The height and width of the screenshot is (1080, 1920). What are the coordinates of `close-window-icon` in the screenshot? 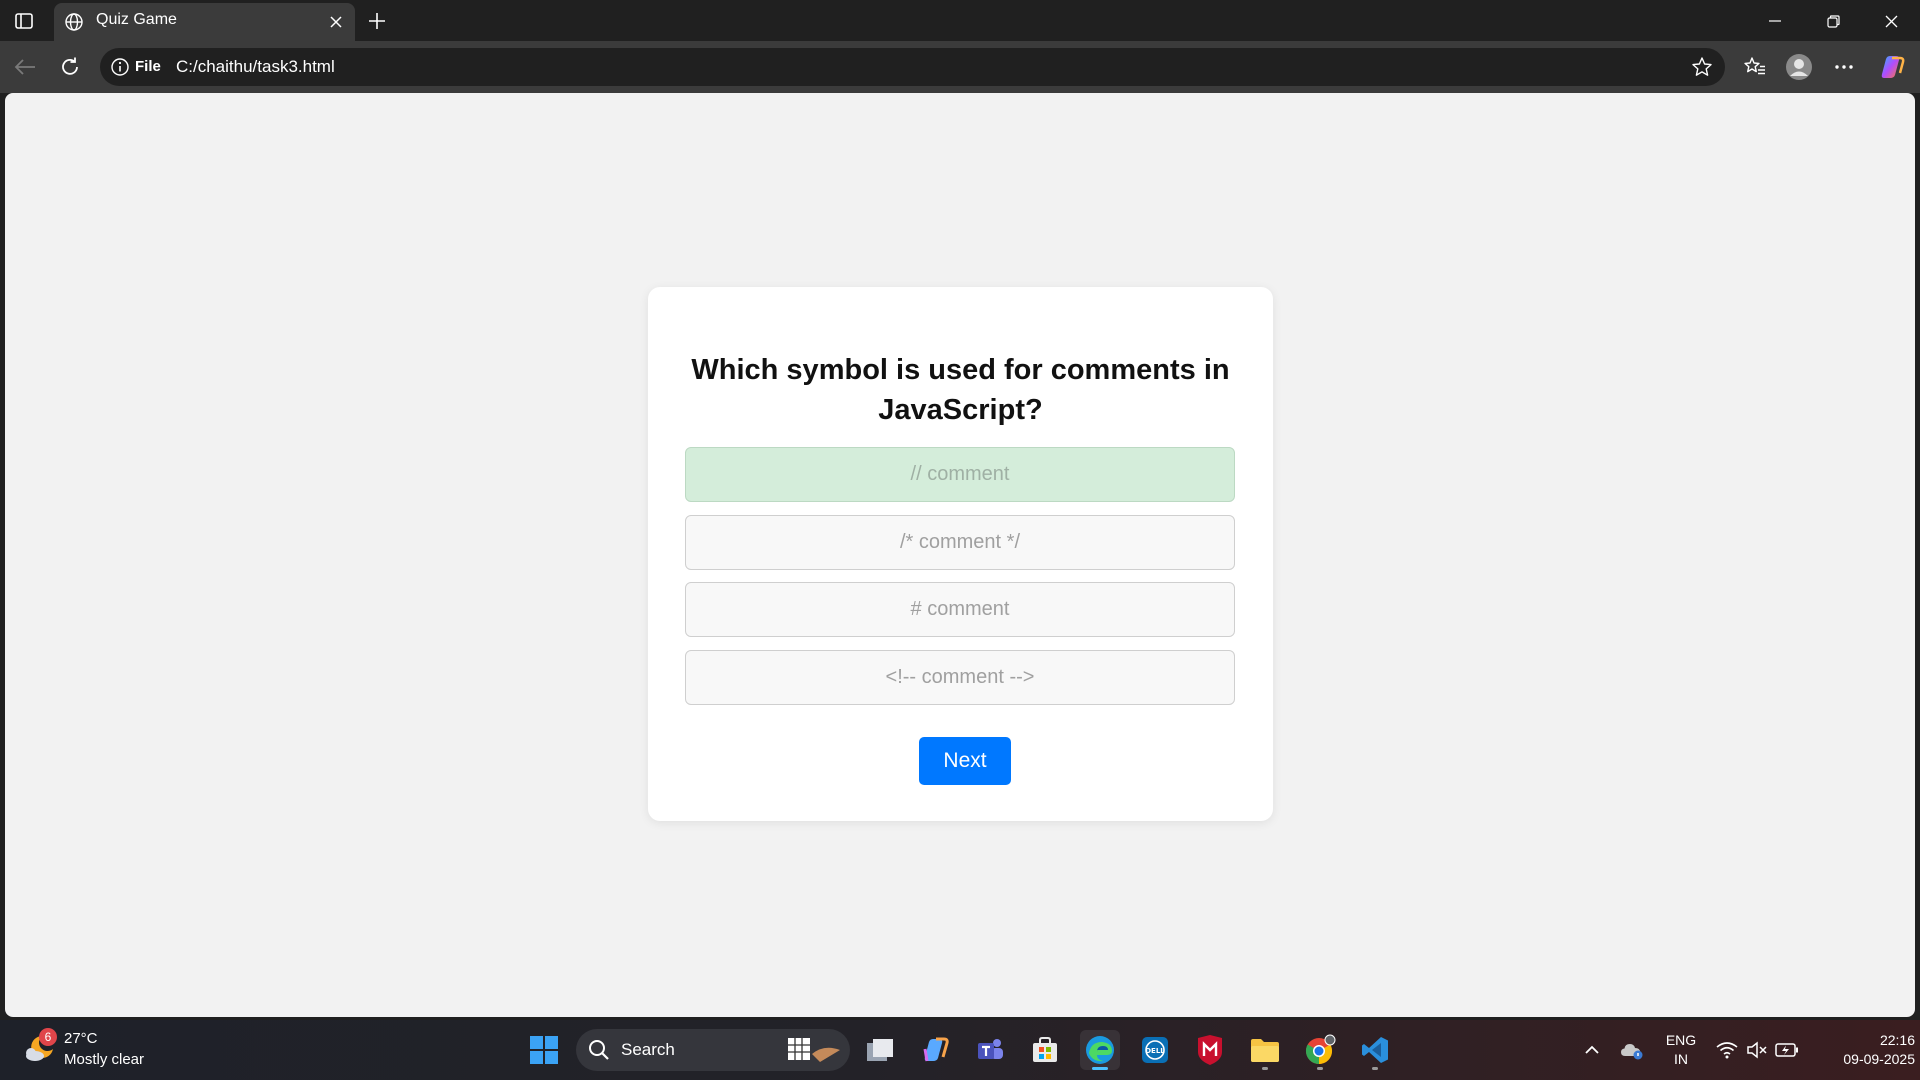 It's located at (1891, 21).